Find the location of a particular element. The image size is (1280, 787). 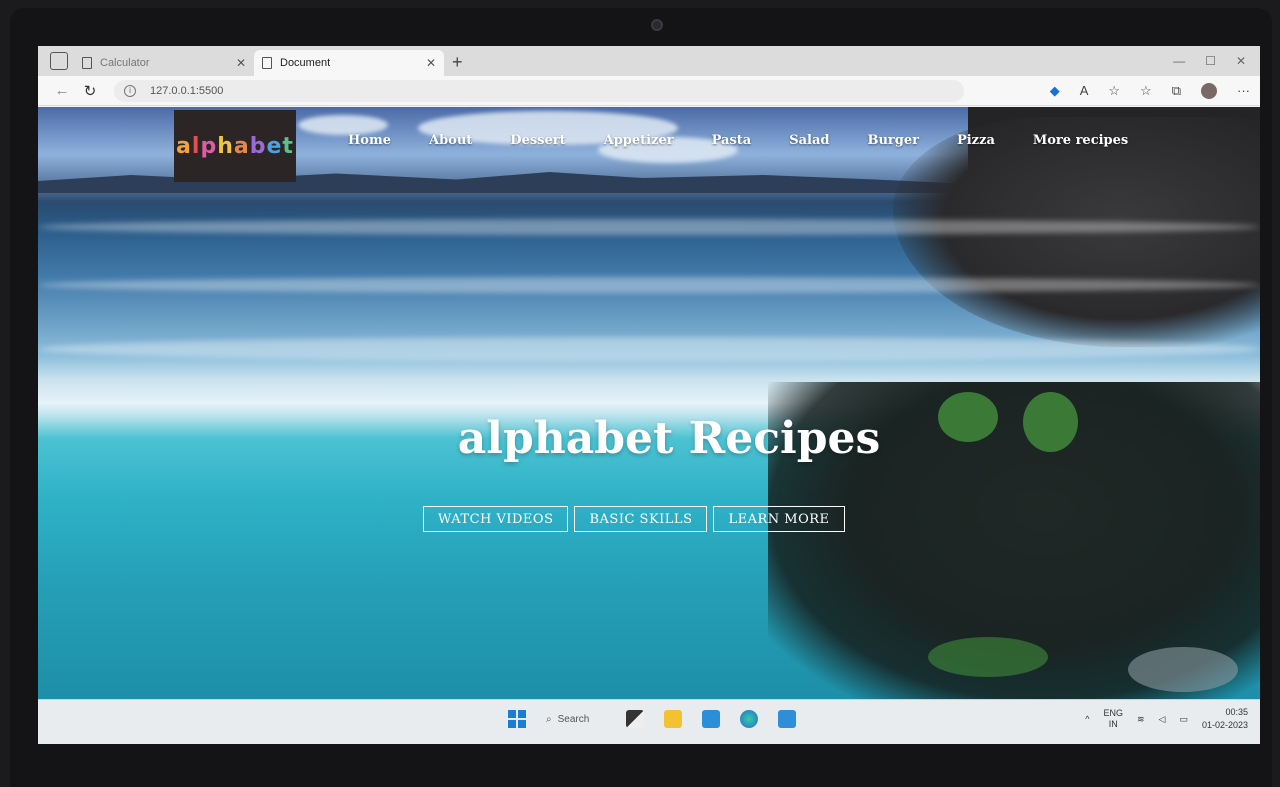

region-code: IN is located at coordinates (1113, 724).